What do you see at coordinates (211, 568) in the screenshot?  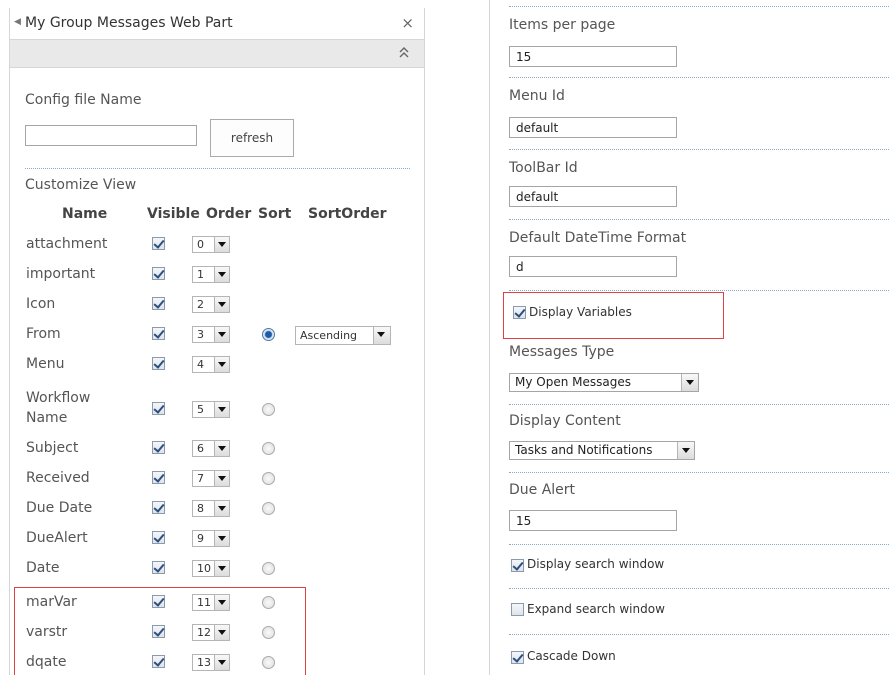 I see `order-select: 10` at bounding box center [211, 568].